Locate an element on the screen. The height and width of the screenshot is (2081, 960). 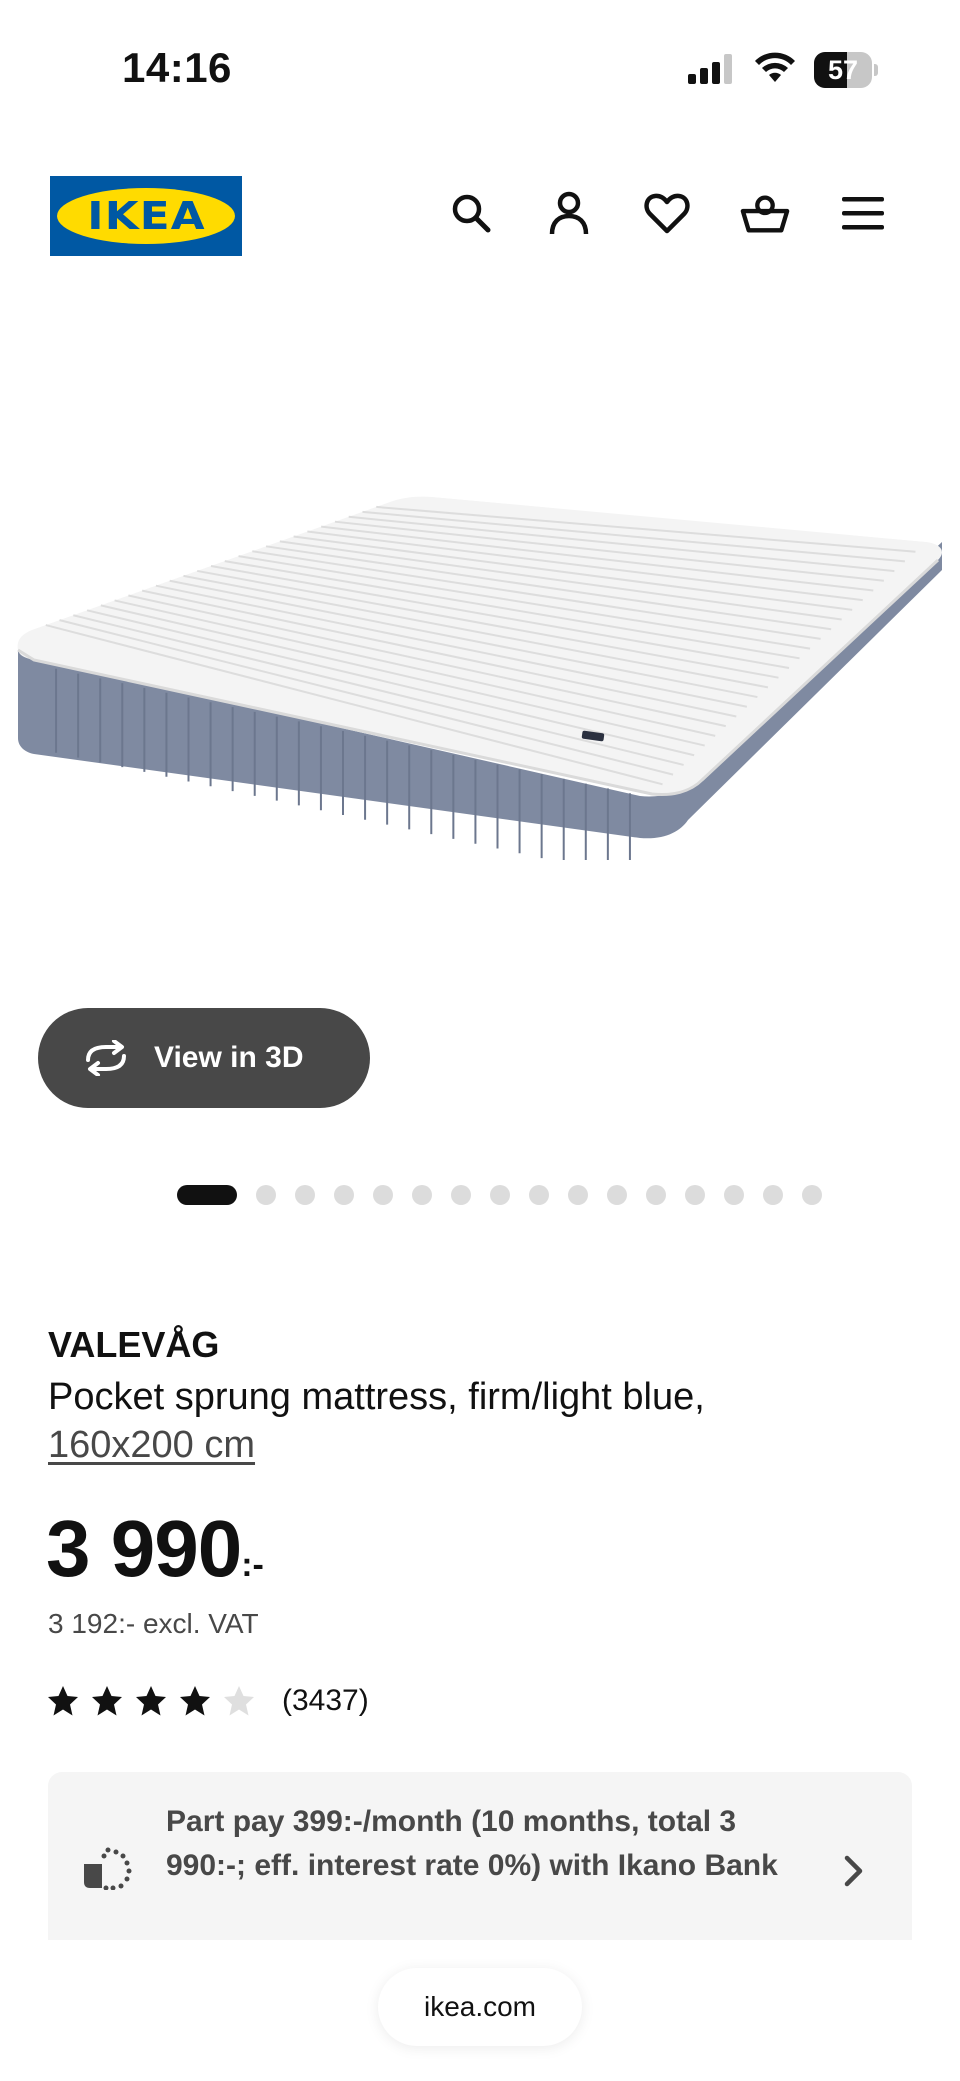
rating: (3437) is located at coordinates (207, 1701).